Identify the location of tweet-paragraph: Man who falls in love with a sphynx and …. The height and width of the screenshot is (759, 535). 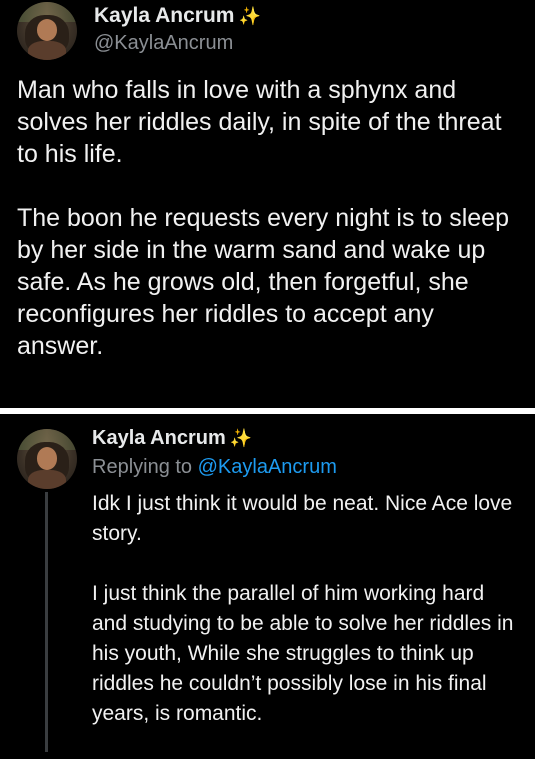
(259, 122).